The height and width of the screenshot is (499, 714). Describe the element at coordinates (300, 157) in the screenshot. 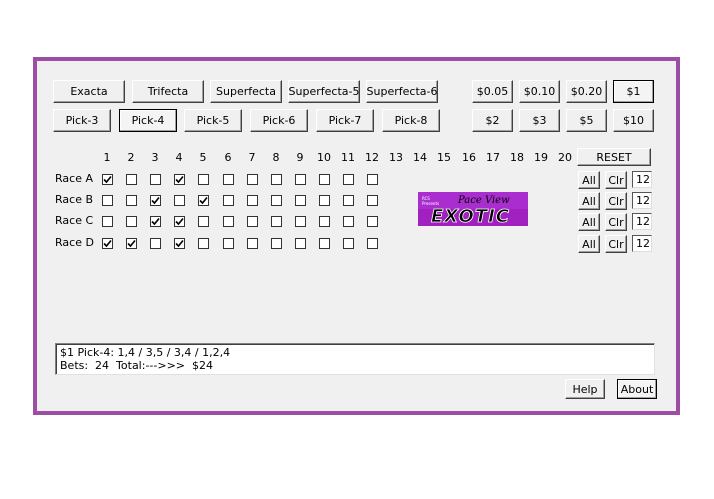

I see `column-header-9: 9` at that location.